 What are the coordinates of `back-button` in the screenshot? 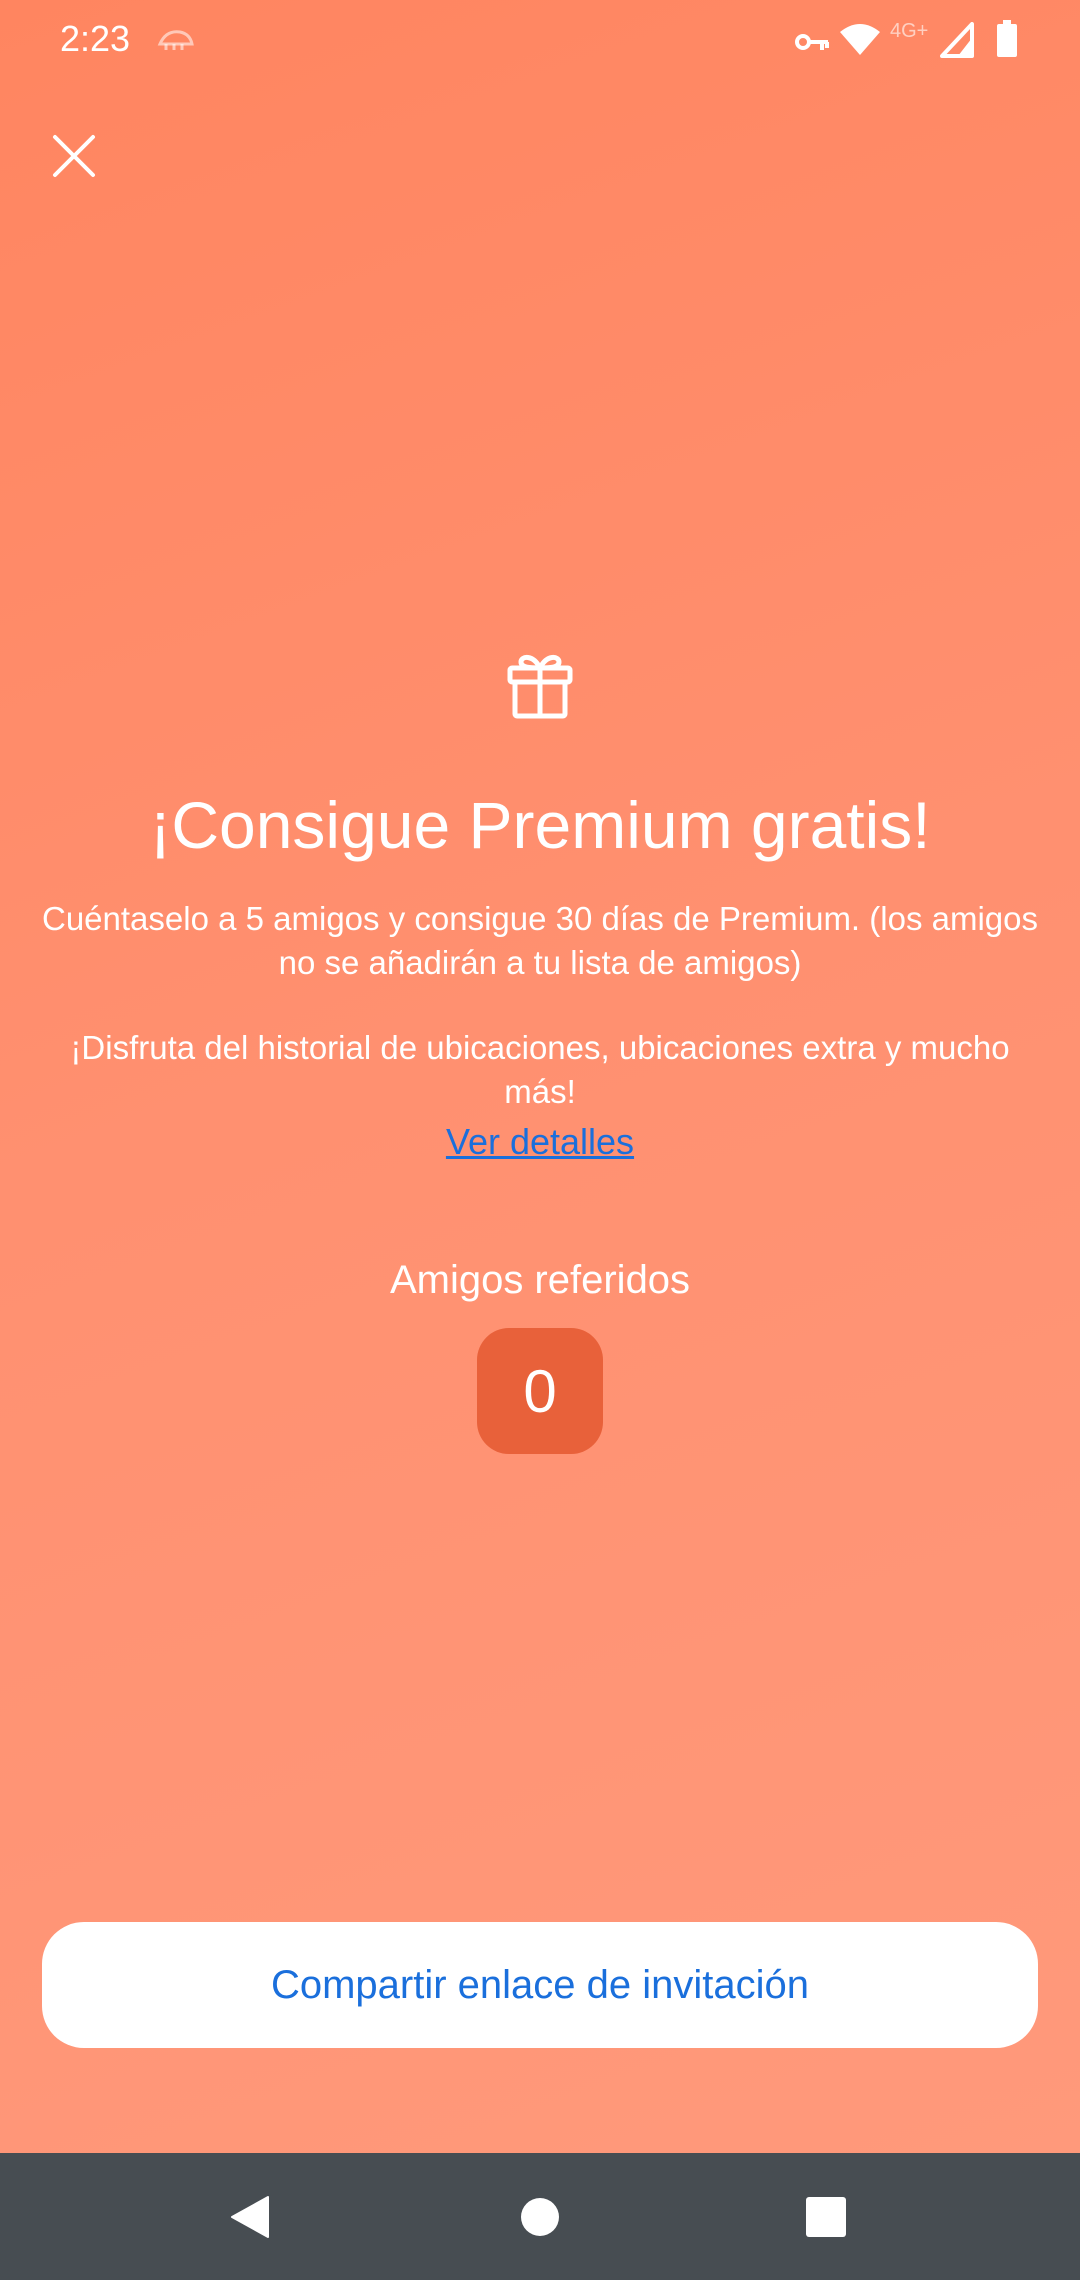 It's located at (250, 2216).